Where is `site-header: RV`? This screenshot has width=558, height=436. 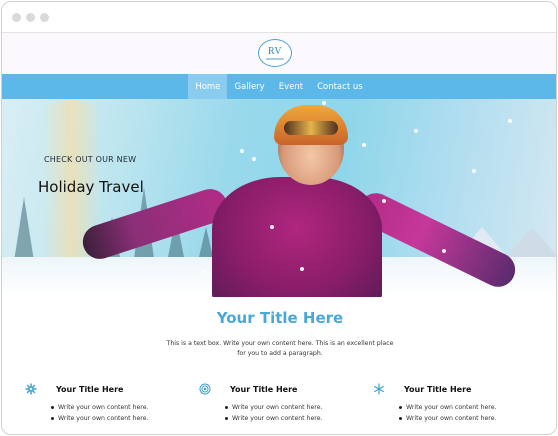
site-header: RV is located at coordinates (279, 53).